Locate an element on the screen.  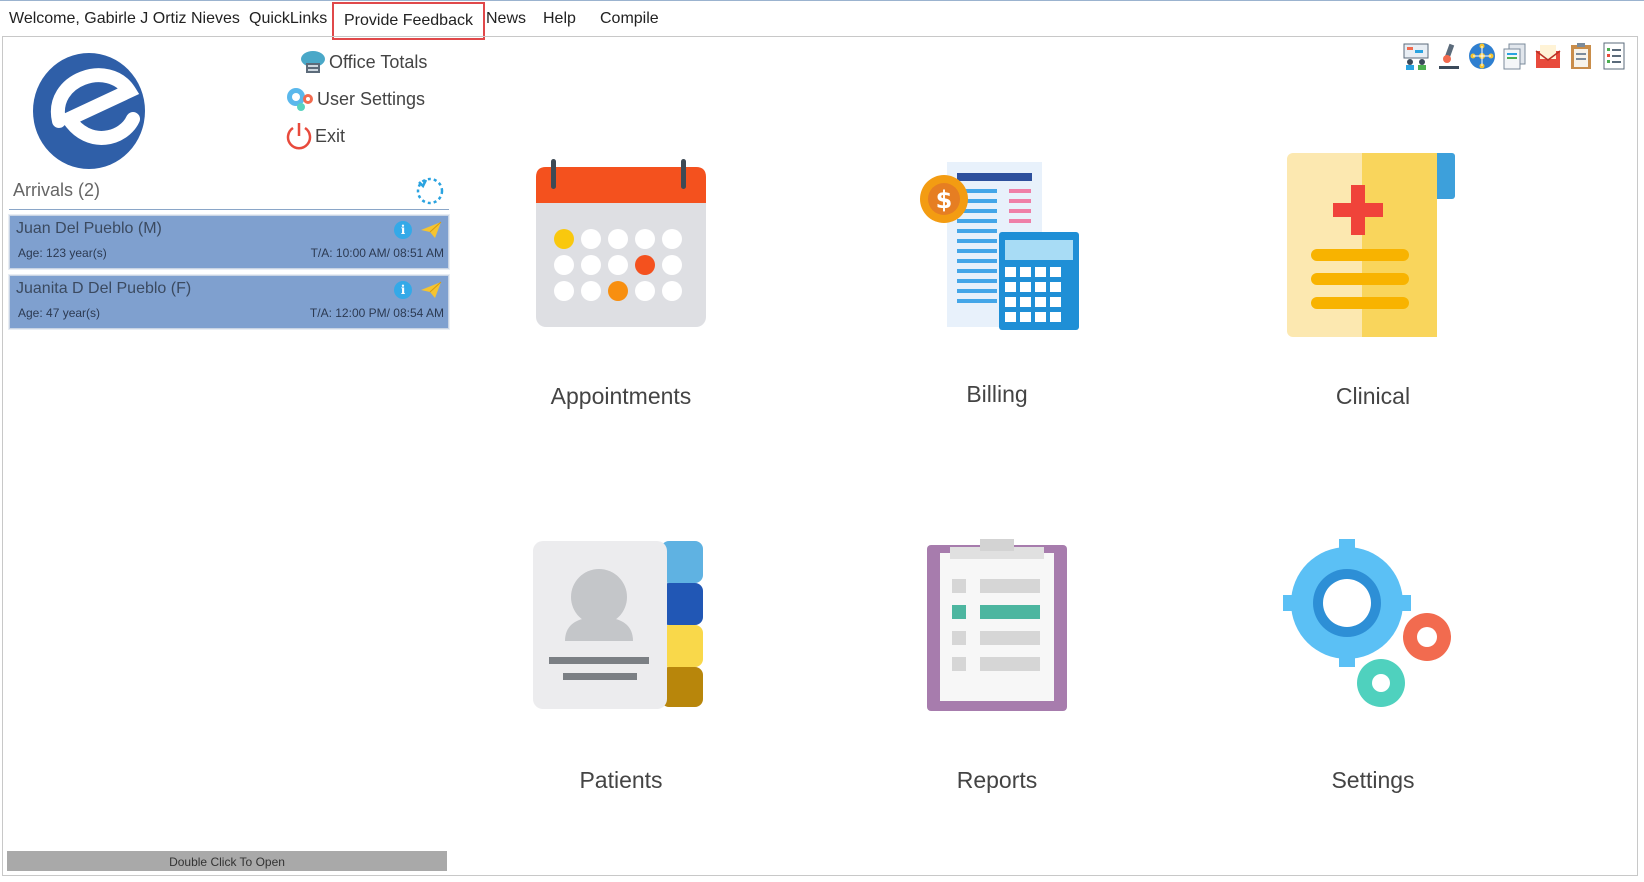
menu-help: Help is located at coordinates (559, 19).